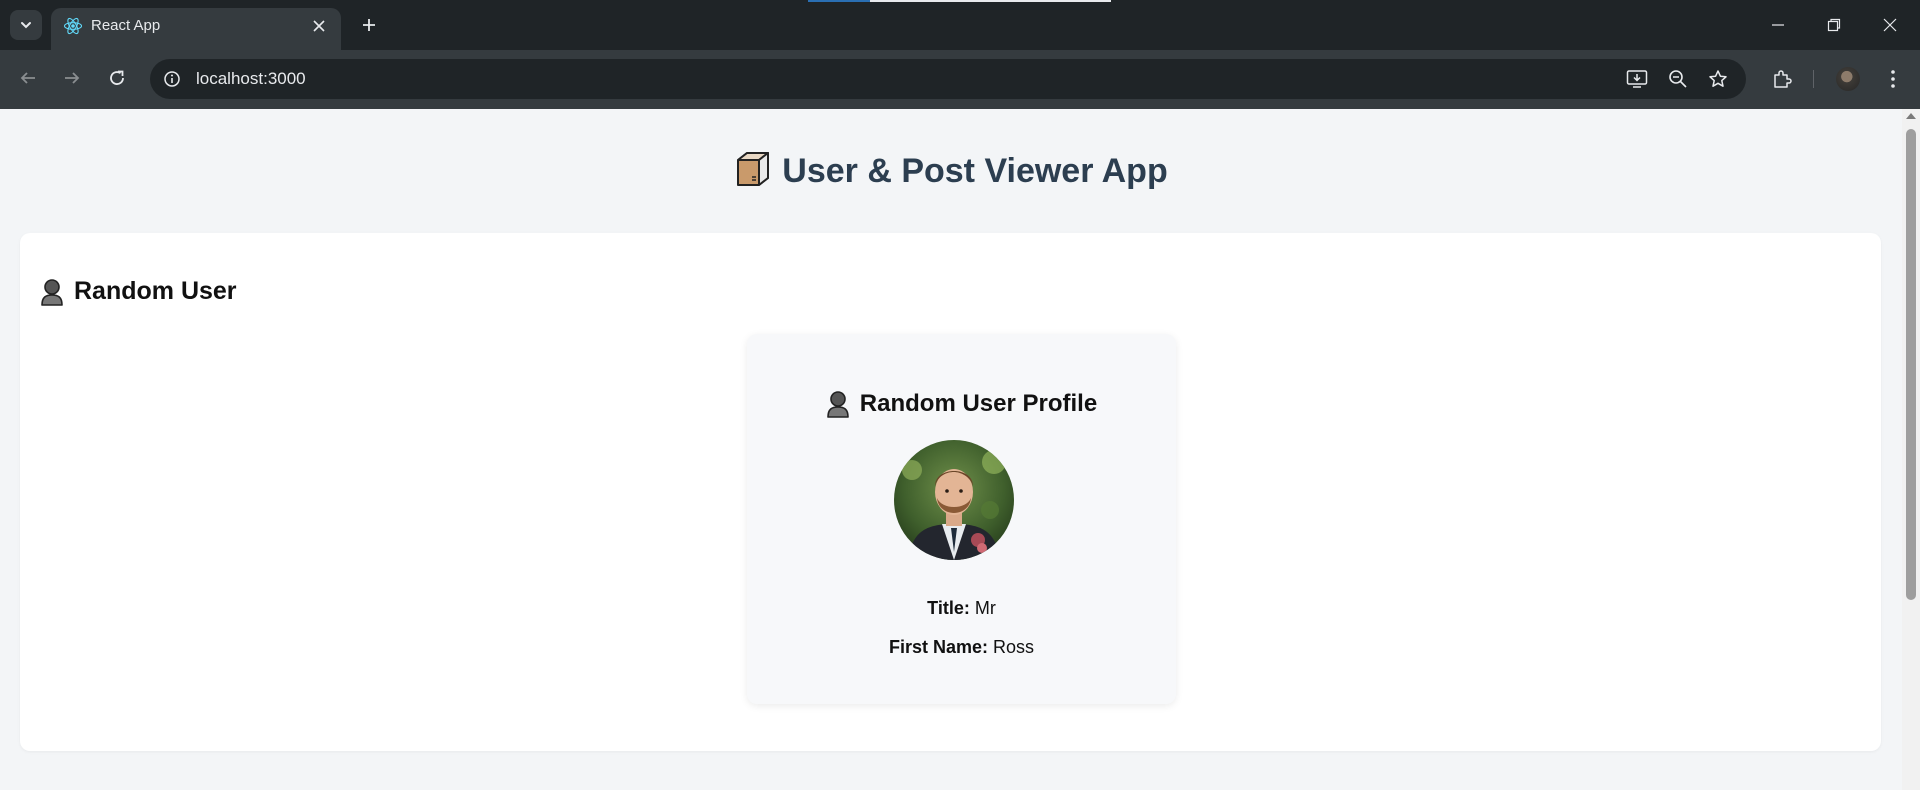 Image resolution: width=1920 pixels, height=790 pixels. What do you see at coordinates (948, 608) in the screenshot?
I see `field-label: Title:` at bounding box center [948, 608].